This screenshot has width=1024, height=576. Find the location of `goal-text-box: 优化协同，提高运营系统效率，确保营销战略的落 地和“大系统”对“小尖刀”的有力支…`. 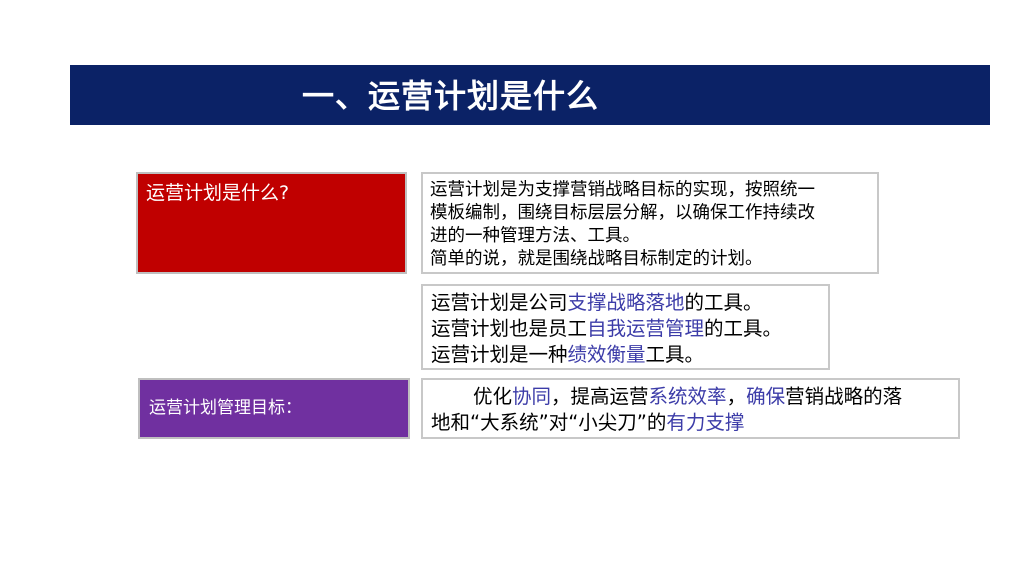

goal-text-box: 优化协同，提高运营系统效率，确保营销战略的落 地和“大系统”对“小尖刀”的有力支… is located at coordinates (690, 408).